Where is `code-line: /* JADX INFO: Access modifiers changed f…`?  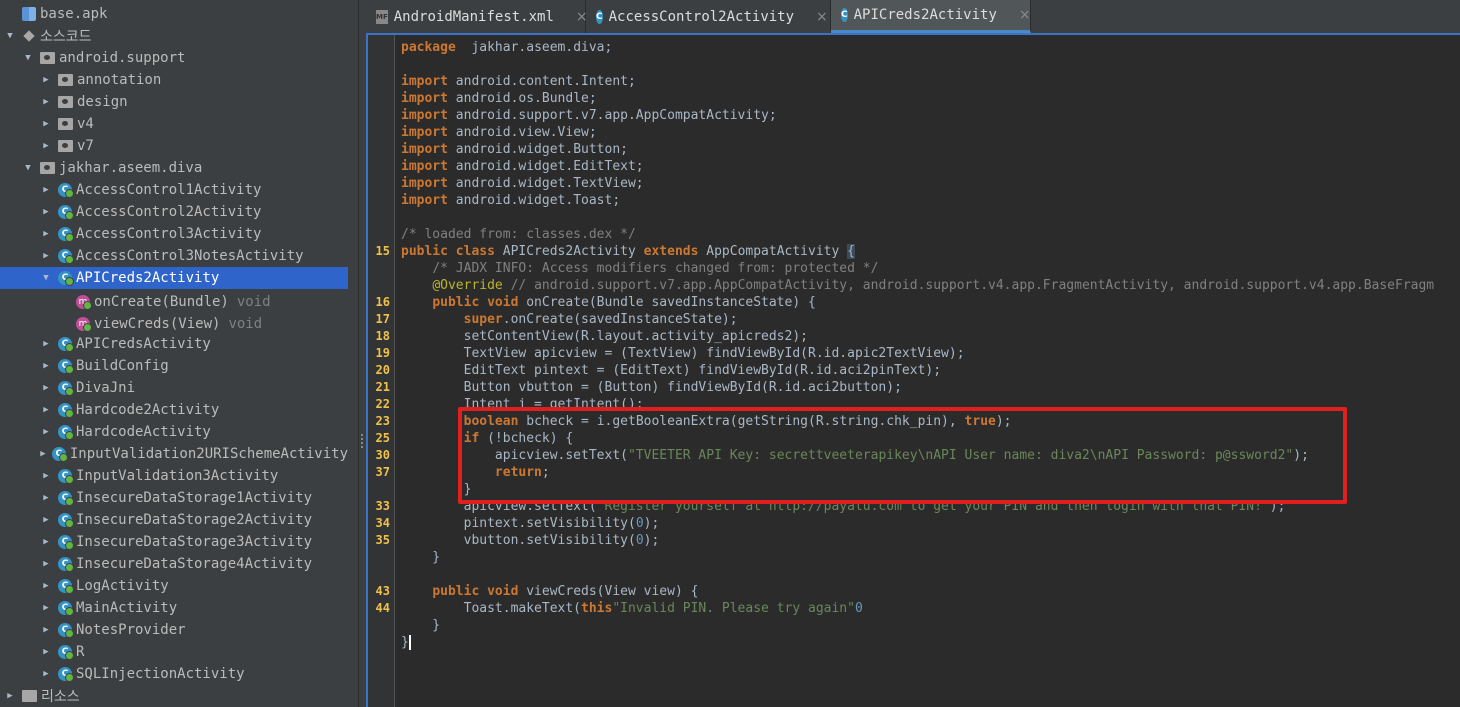
code-line: /* JADX INFO: Access modifiers changed f… is located at coordinates (639, 268).